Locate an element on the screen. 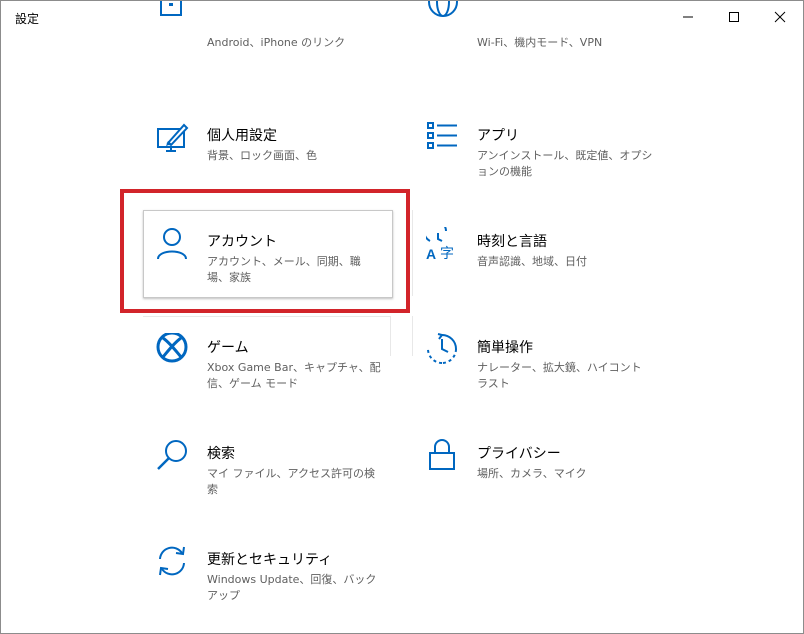 This screenshot has width=804, height=634. setting-personalization-name: 個人用設定 is located at coordinates (242, 136).